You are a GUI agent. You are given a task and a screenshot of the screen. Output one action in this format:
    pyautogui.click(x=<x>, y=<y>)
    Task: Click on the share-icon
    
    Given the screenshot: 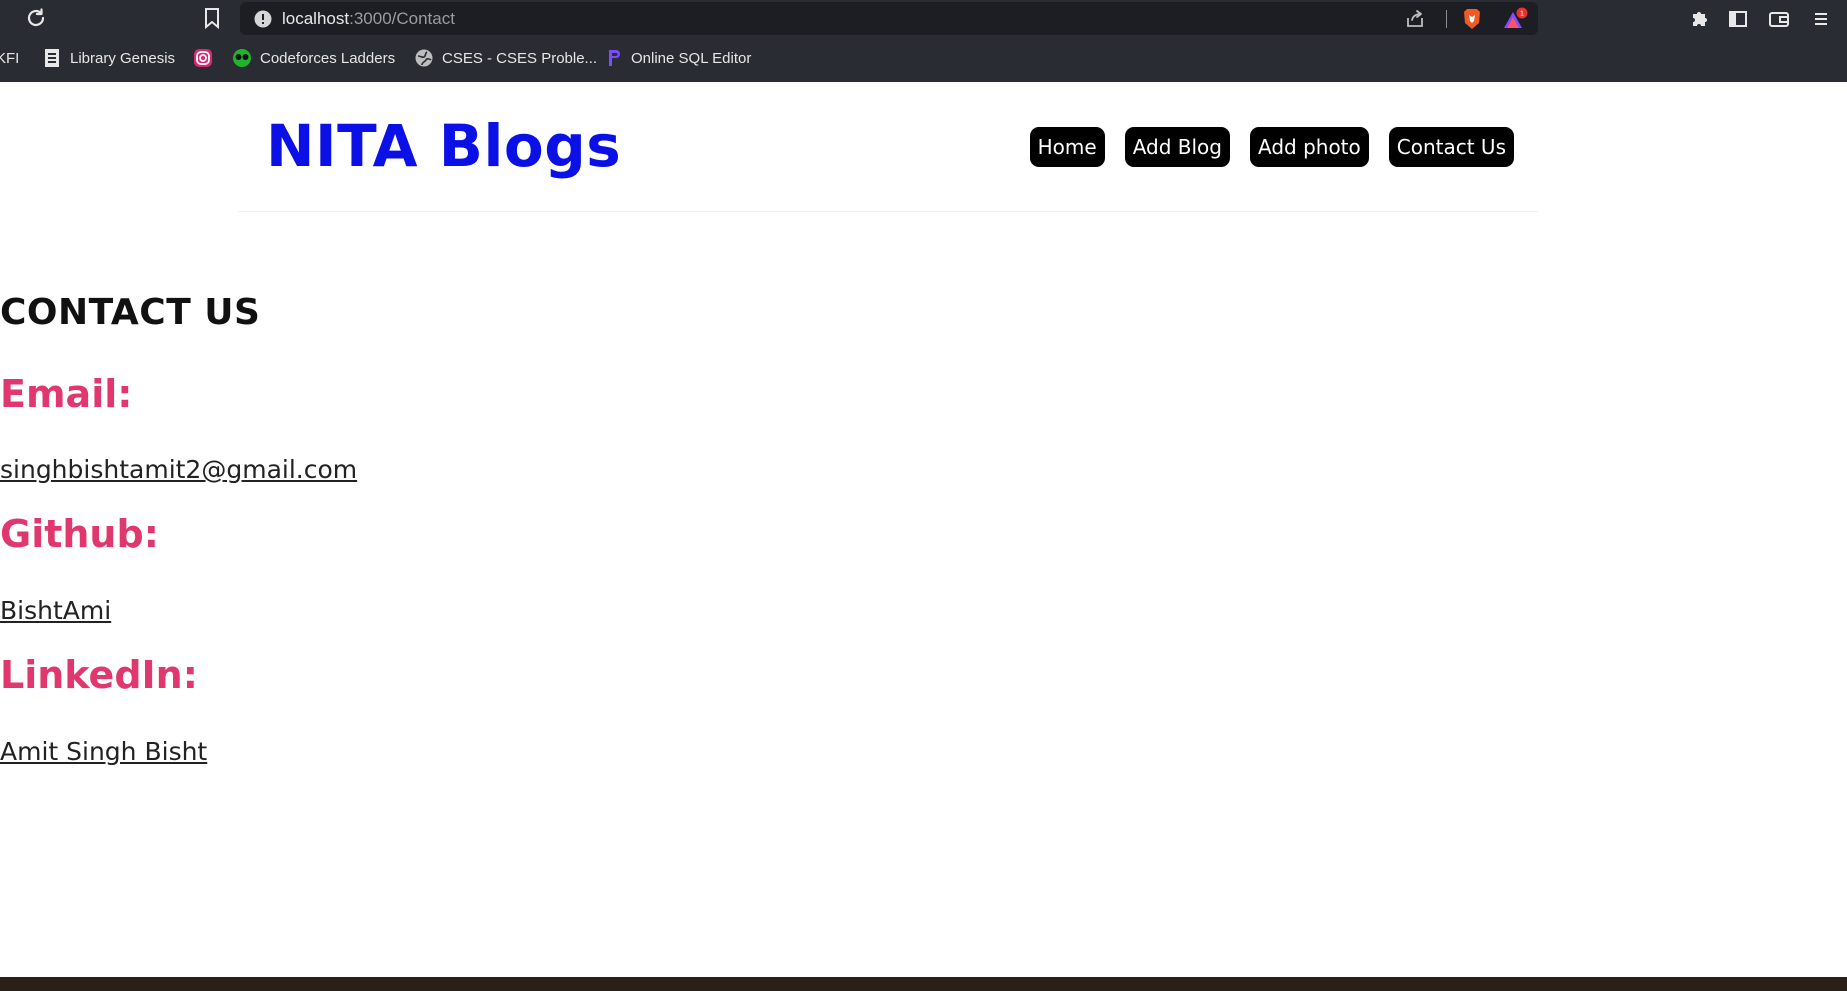 What is the action you would take?
    pyautogui.click(x=1415, y=19)
    